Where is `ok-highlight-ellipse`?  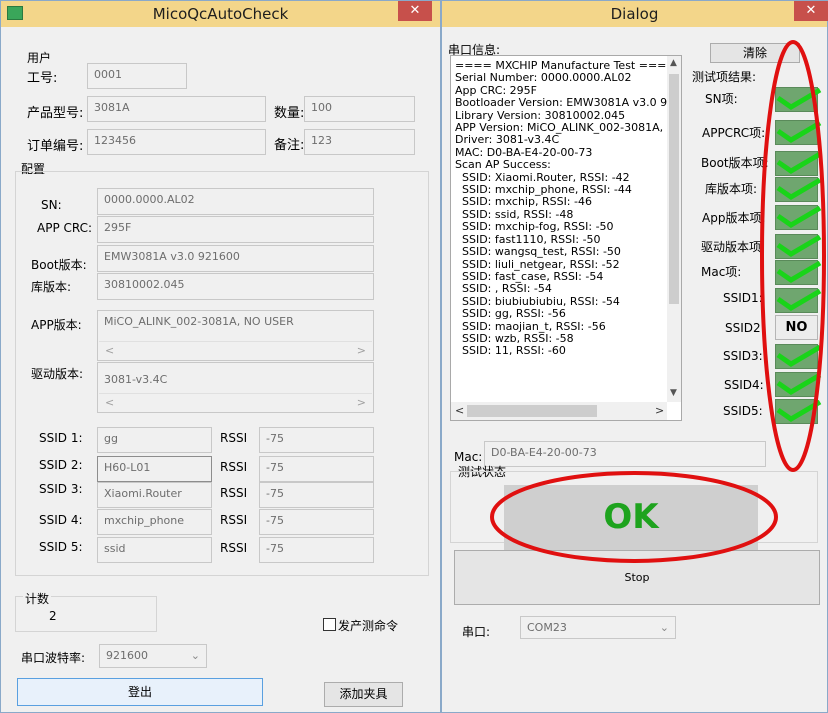 ok-highlight-ellipse is located at coordinates (634, 517).